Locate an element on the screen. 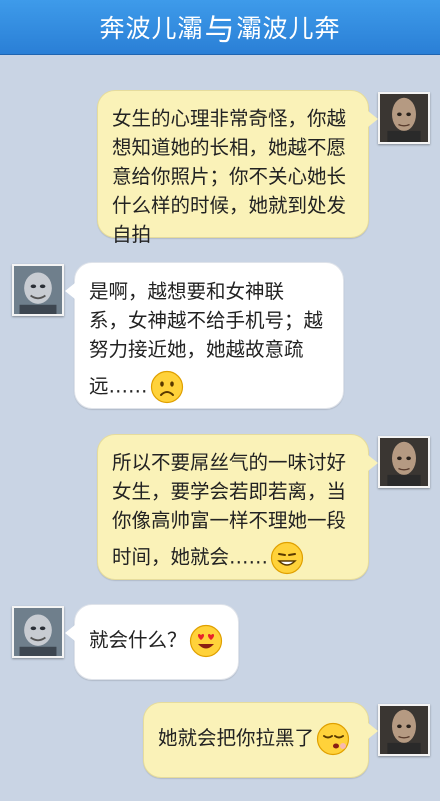 The image size is (440, 801). message-line: 什么样的时候，她就到处发 is located at coordinates (229, 205).